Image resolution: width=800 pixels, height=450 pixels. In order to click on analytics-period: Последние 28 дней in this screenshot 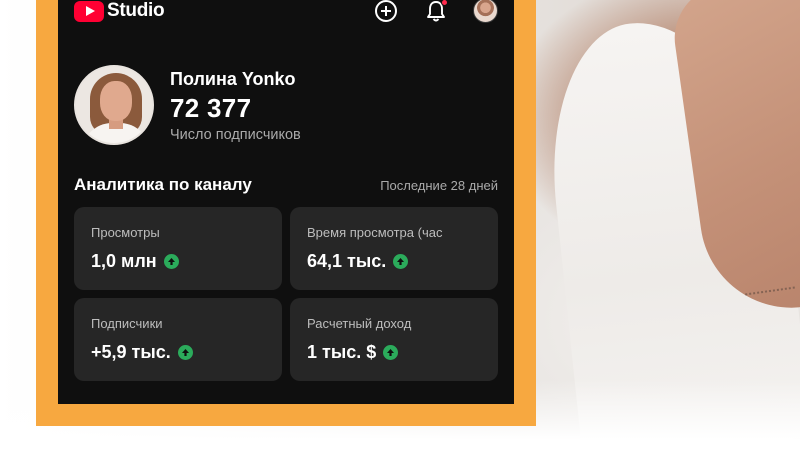, I will do `click(439, 185)`.